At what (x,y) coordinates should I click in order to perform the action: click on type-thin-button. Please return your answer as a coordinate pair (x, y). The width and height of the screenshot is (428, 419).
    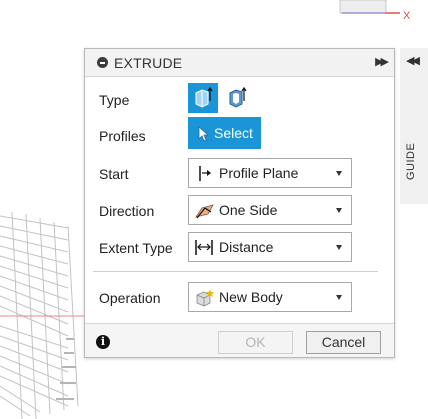
    Looking at the image, I should click on (237, 98).